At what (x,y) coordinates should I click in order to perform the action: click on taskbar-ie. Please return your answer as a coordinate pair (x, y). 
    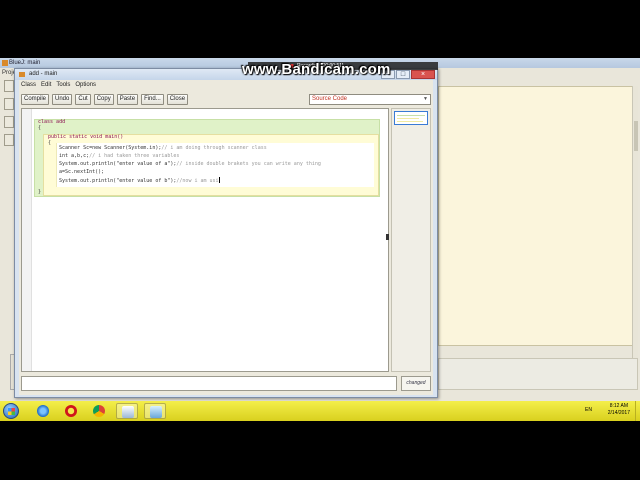
    Looking at the image, I should click on (43, 411).